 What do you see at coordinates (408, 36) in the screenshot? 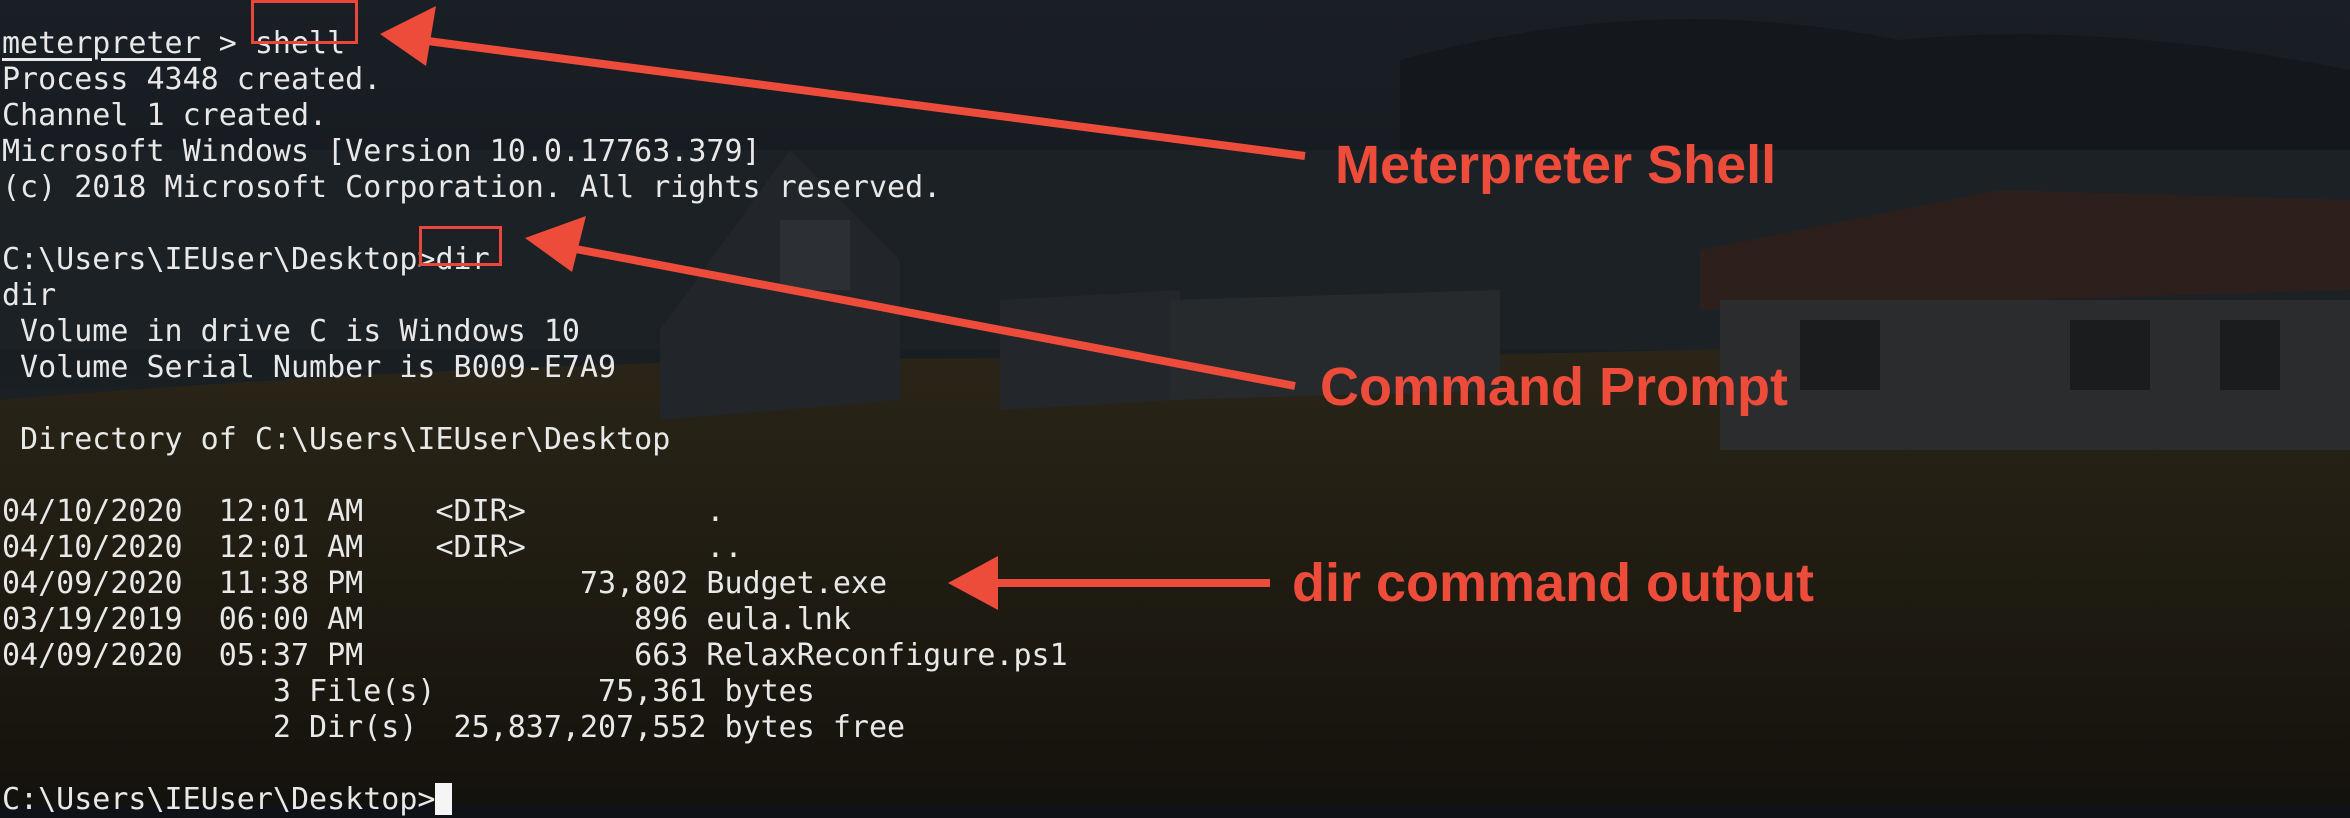
I see `arrow-shell-head` at bounding box center [408, 36].